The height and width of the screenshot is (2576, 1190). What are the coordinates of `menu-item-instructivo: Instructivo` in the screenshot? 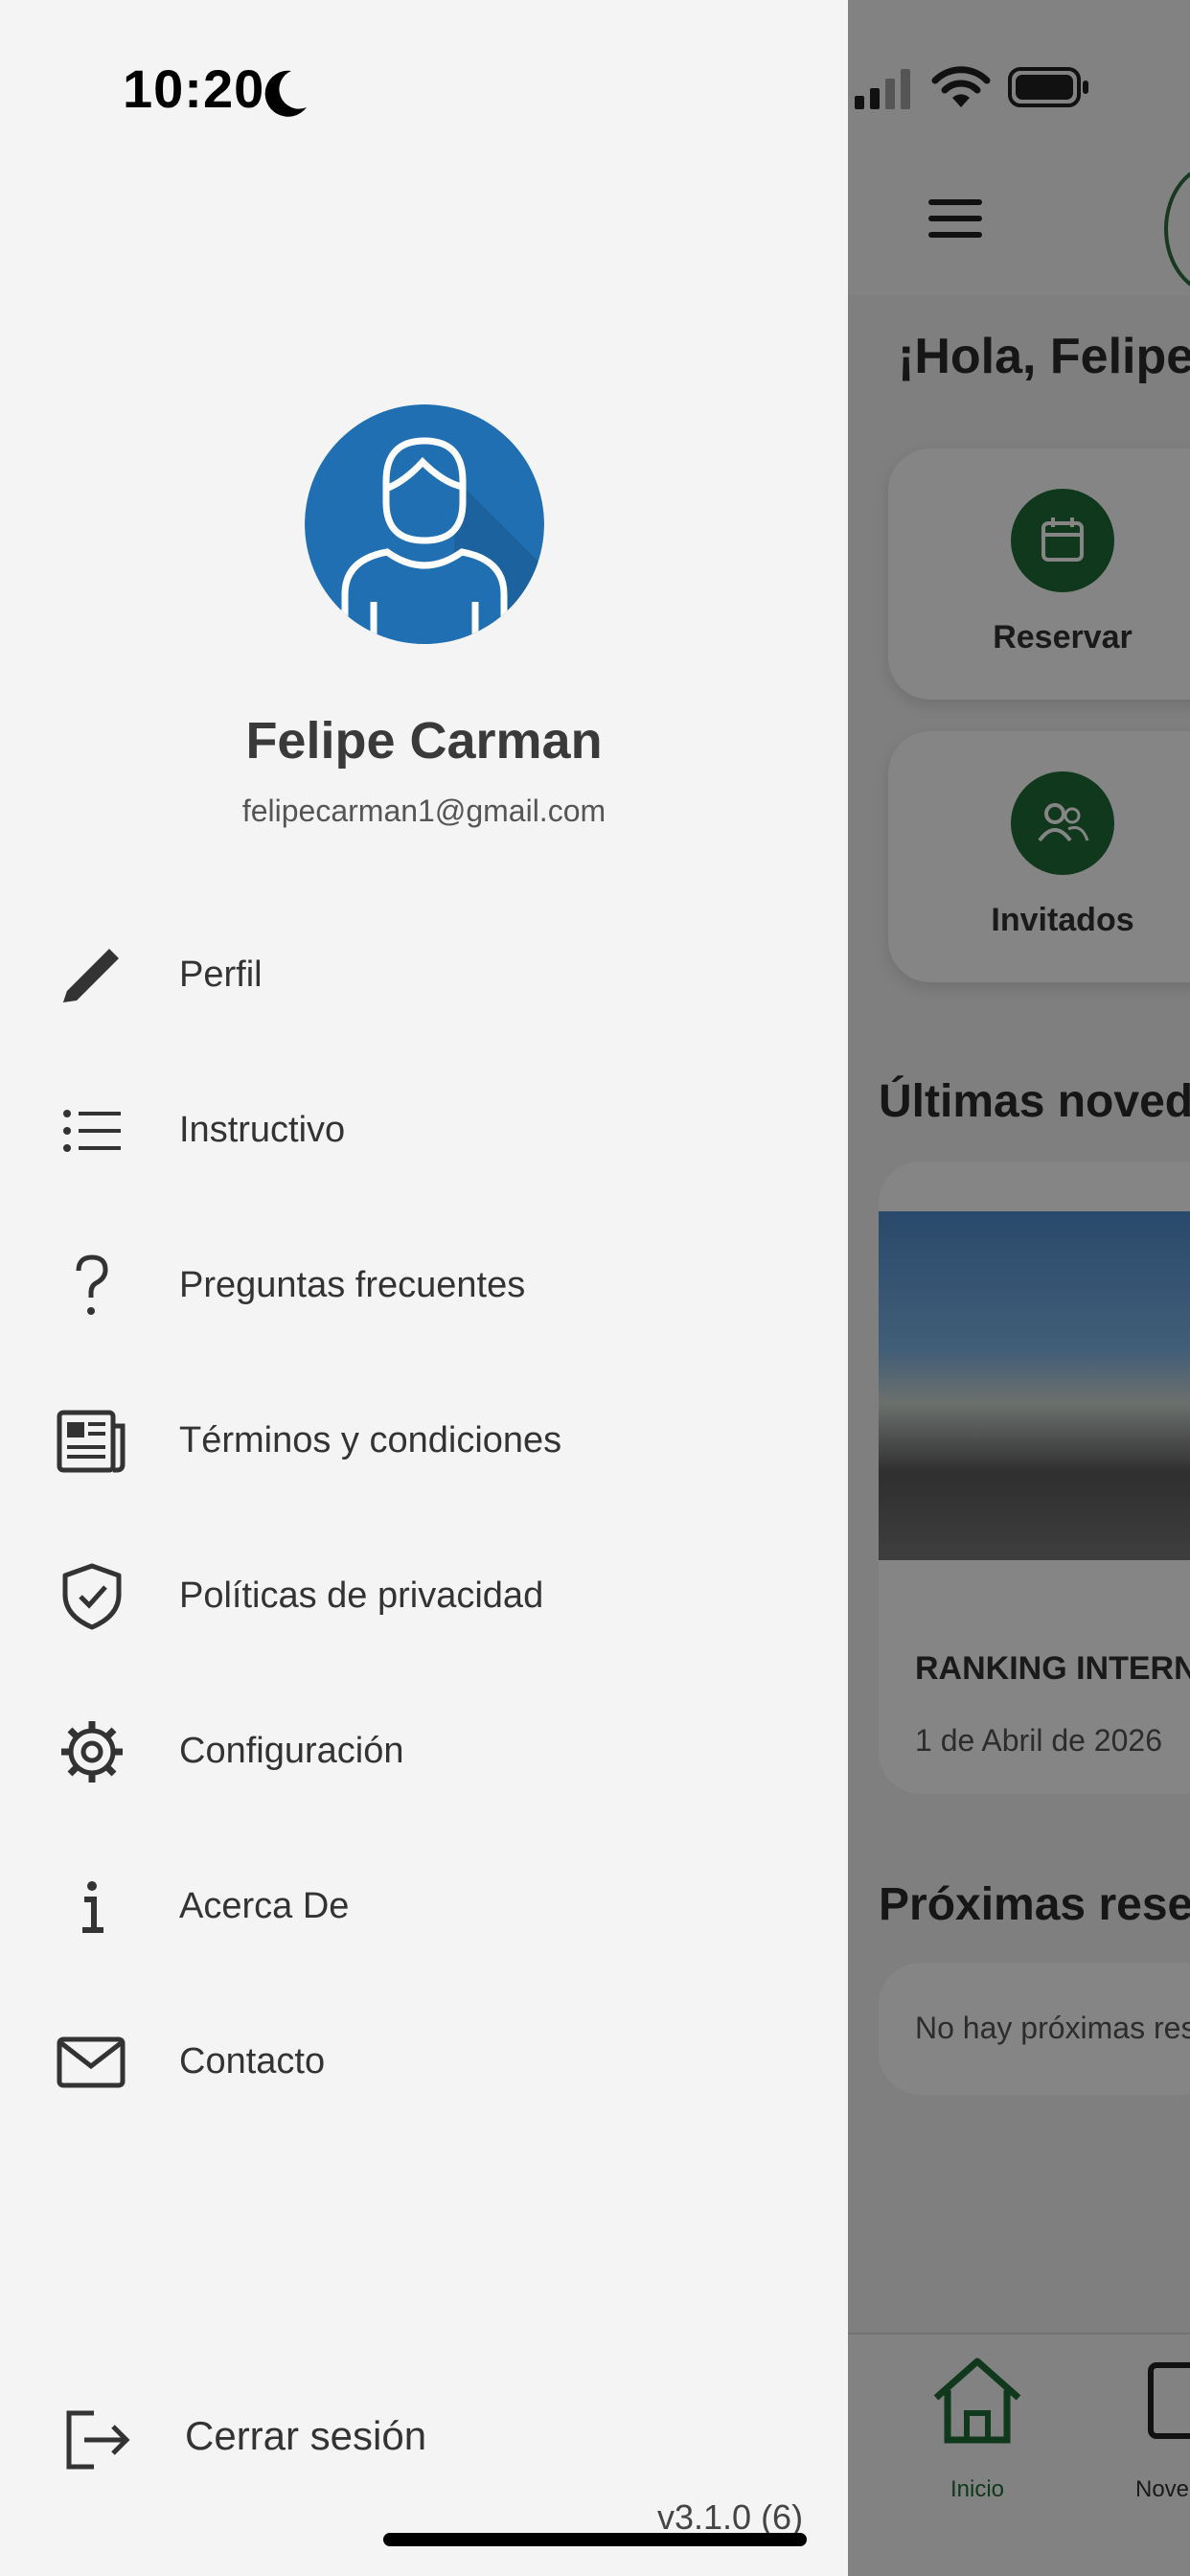 It's located at (424, 1125).